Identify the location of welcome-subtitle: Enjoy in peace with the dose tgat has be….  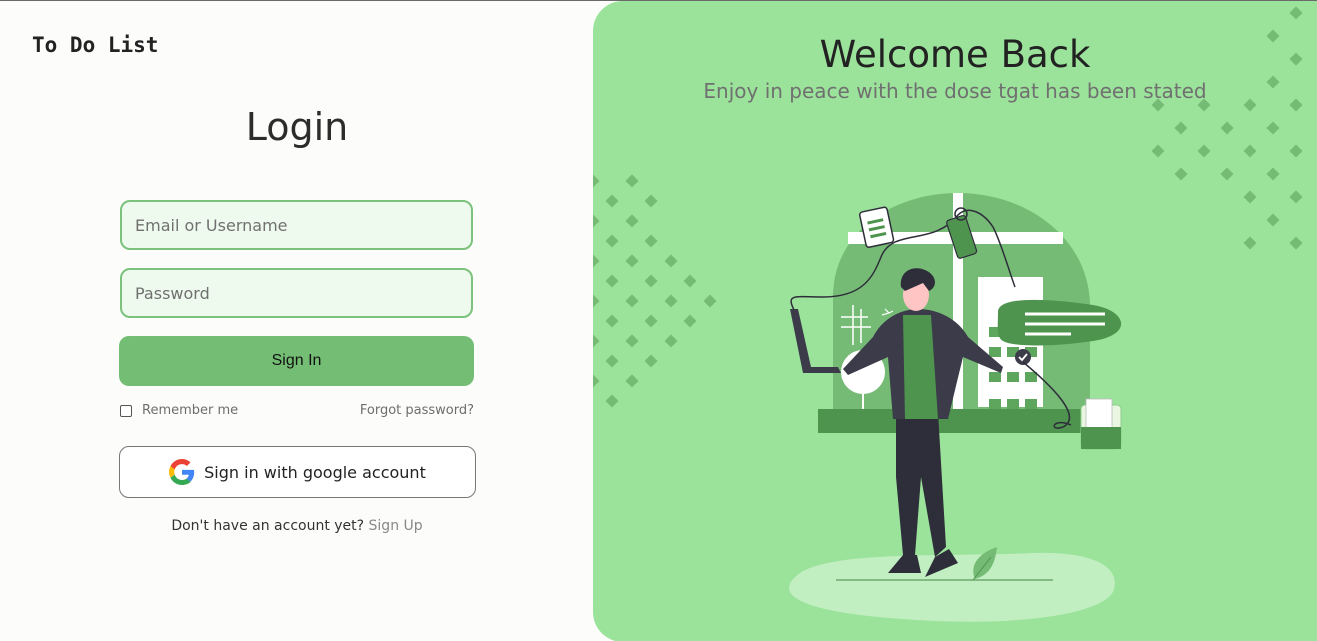
(955, 91).